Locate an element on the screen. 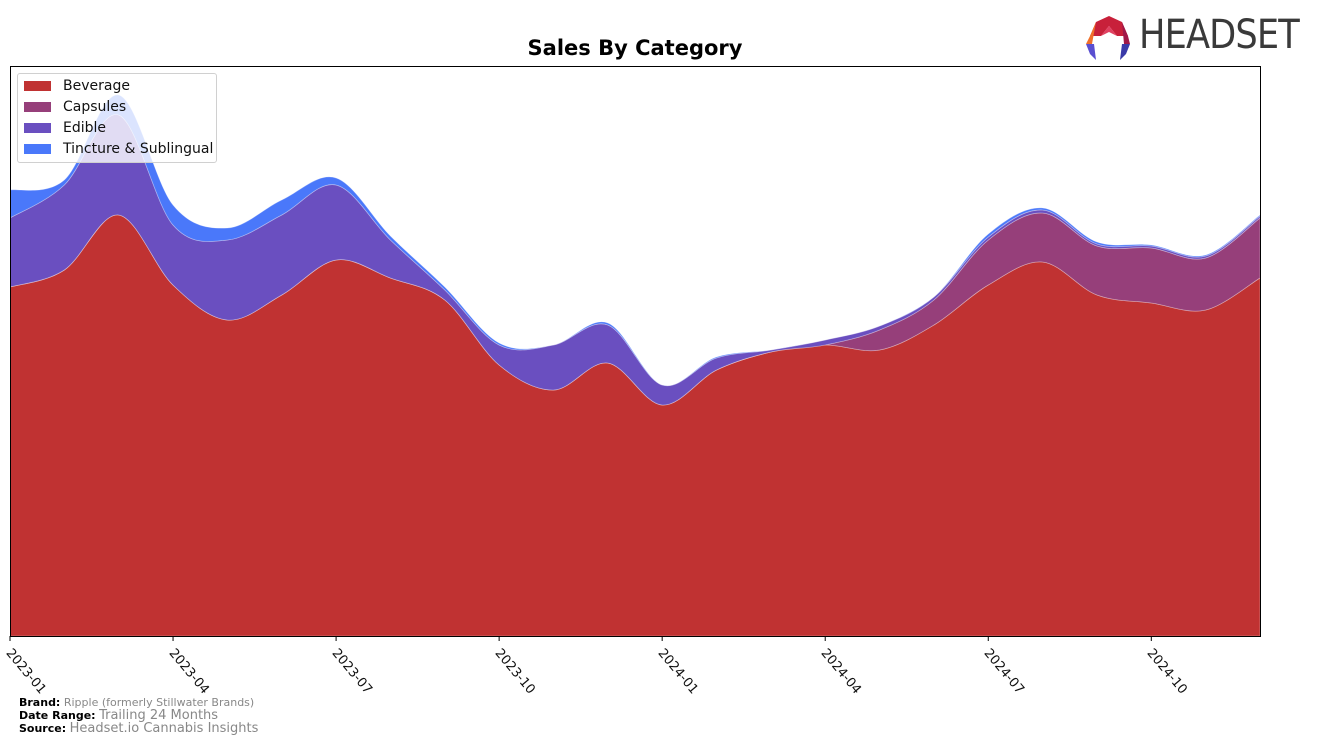 The width and height of the screenshot is (1324, 744). legend-swatch-beverage is located at coordinates (37, 86).